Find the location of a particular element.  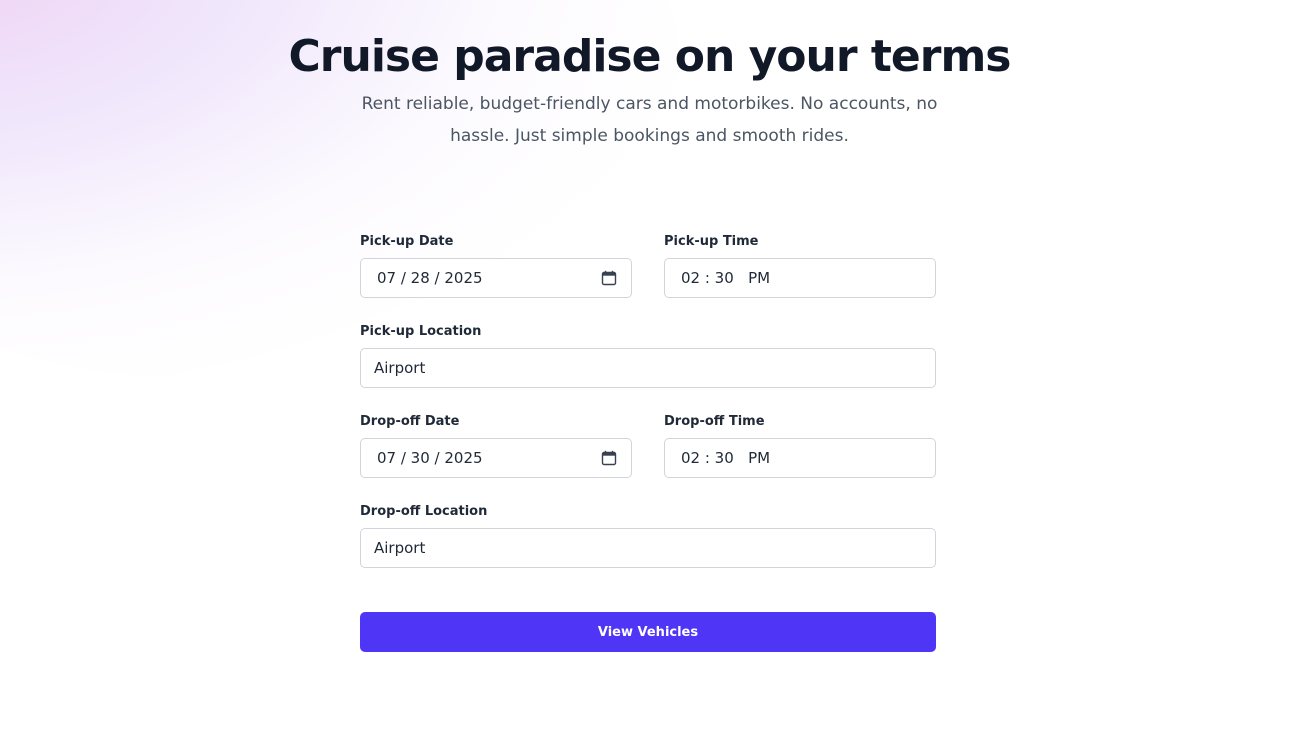

dropoff-location-input: Airport is located at coordinates (648, 548).